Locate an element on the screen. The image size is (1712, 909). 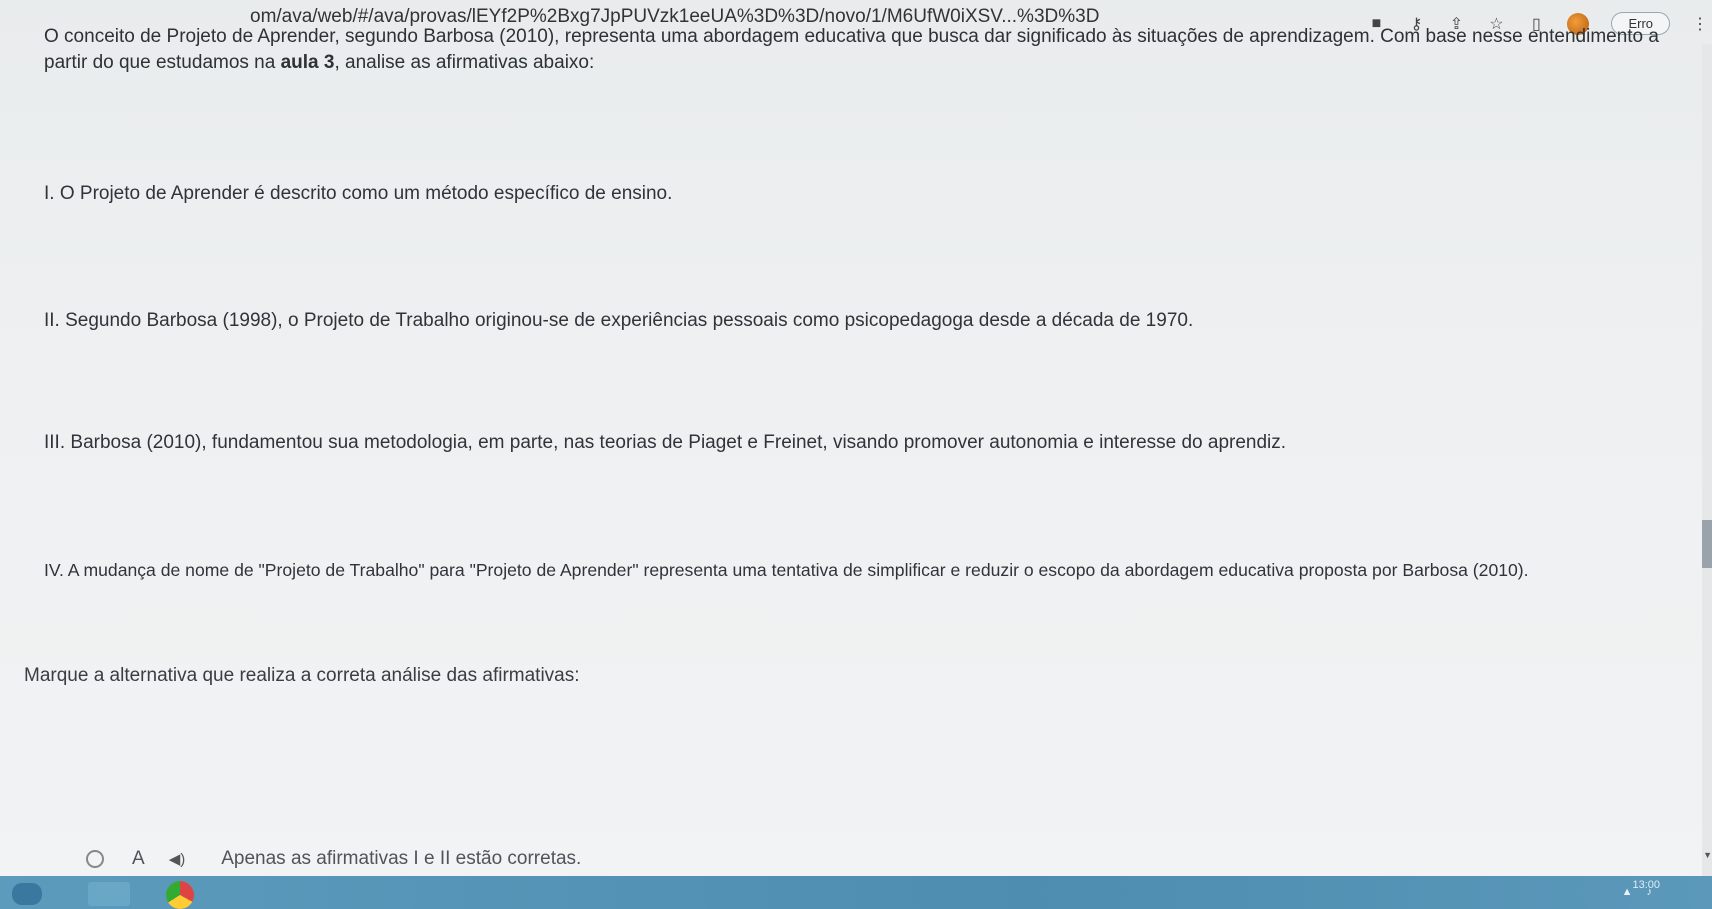
intro-bold: aula 3 is located at coordinates (307, 62).